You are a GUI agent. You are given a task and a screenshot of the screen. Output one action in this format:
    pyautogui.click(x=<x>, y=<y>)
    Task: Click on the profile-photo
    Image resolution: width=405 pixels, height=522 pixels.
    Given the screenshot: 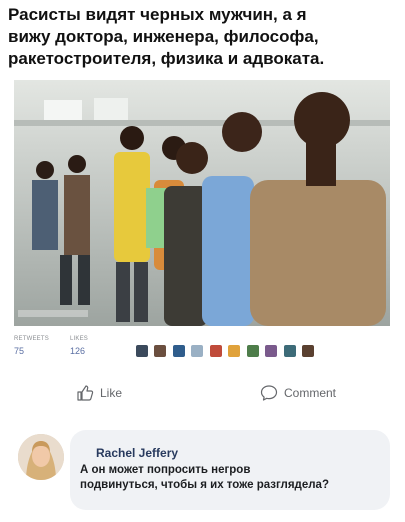 What is the action you would take?
    pyautogui.click(x=41, y=457)
    